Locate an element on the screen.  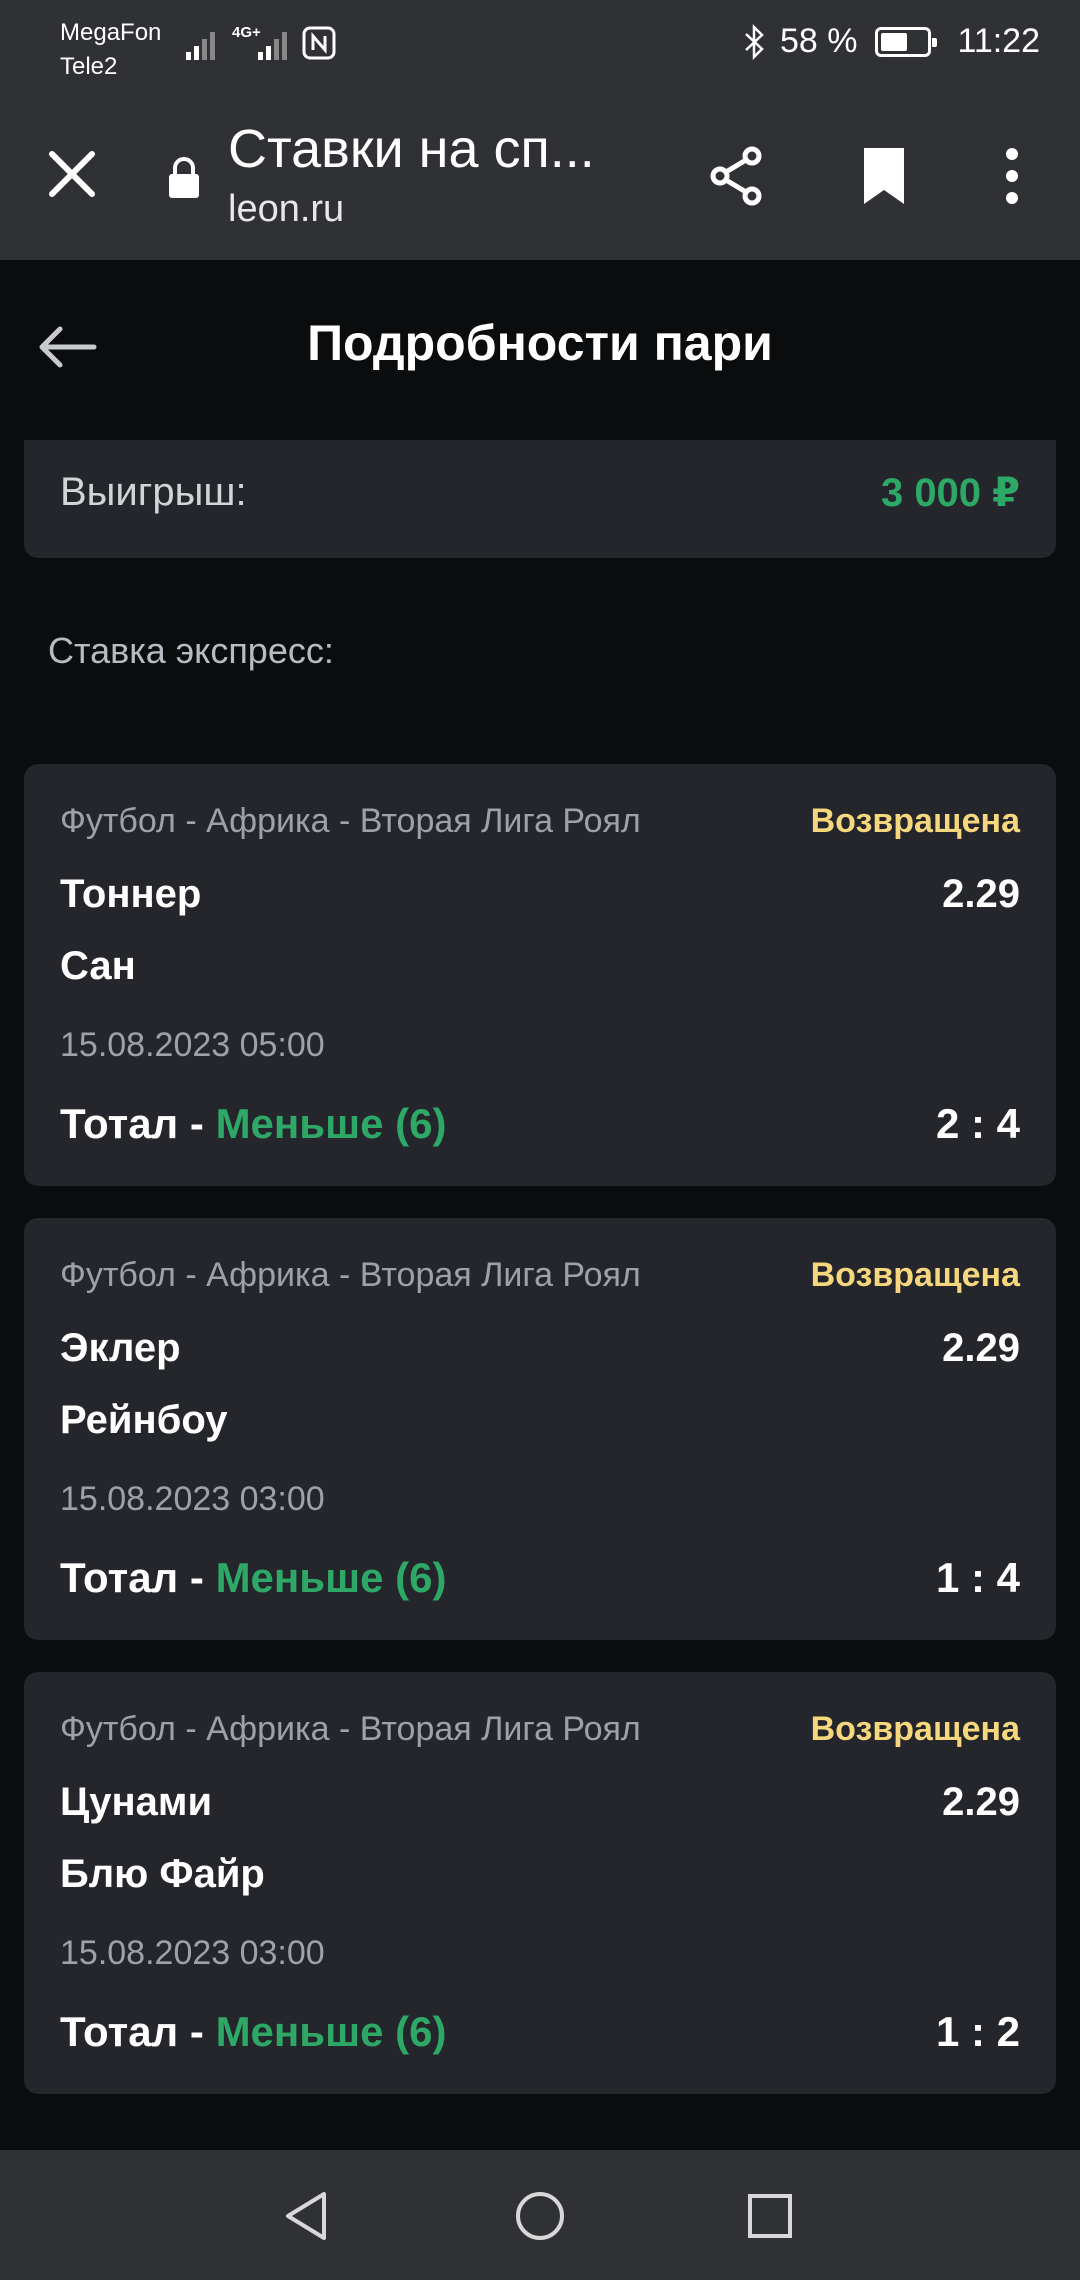
page-header: Подробности пари is located at coordinates (540, 350).